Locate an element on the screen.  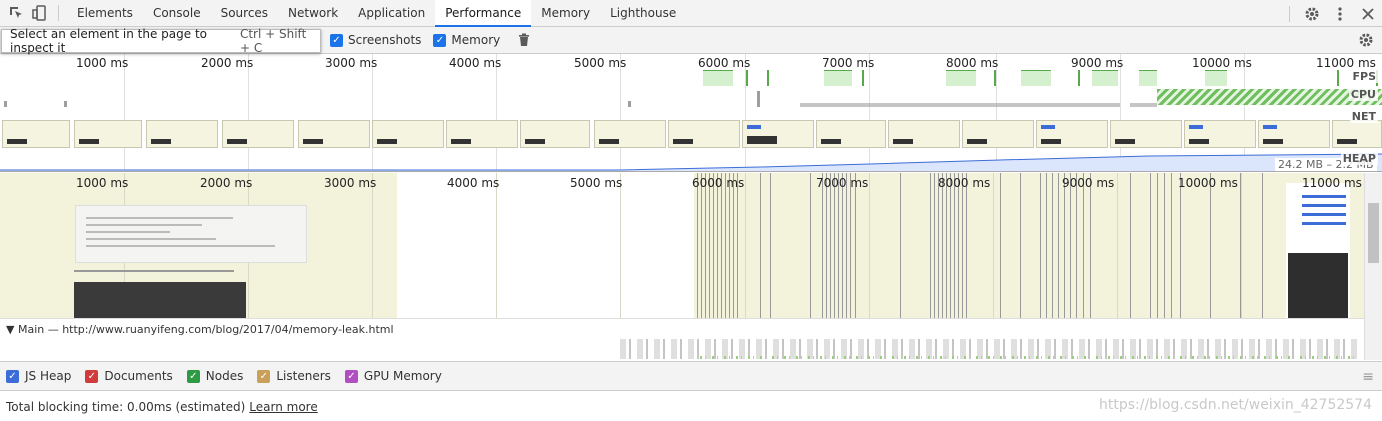
flame-tick: 7000 ms is located at coordinates (842, 183).